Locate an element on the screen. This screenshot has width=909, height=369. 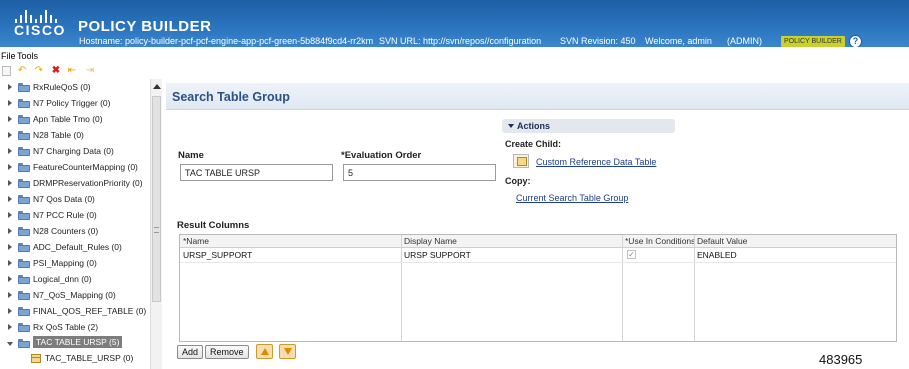
move-up-button is located at coordinates (264, 351).